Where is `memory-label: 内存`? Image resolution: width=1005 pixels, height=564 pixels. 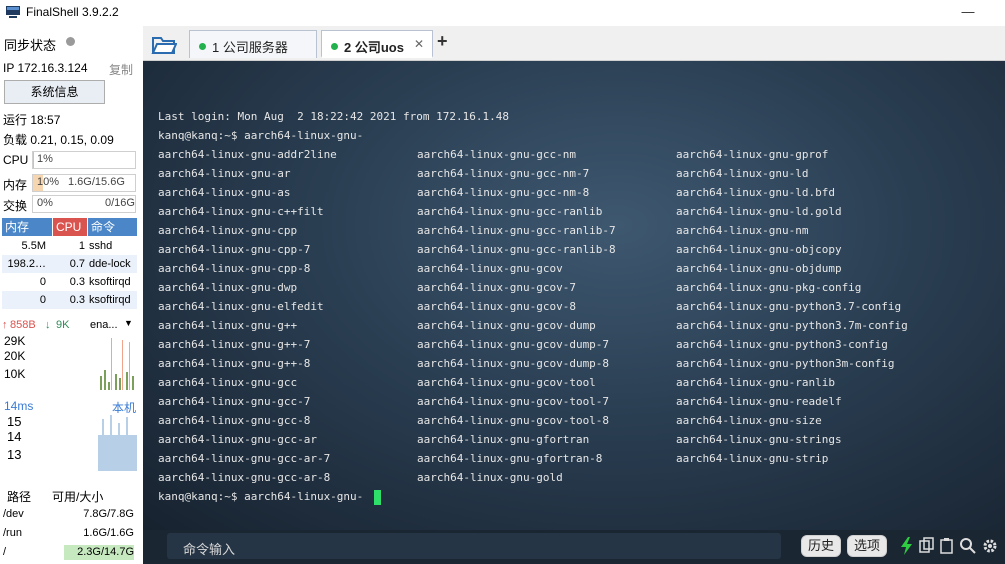 memory-label: 内存 is located at coordinates (15, 185).